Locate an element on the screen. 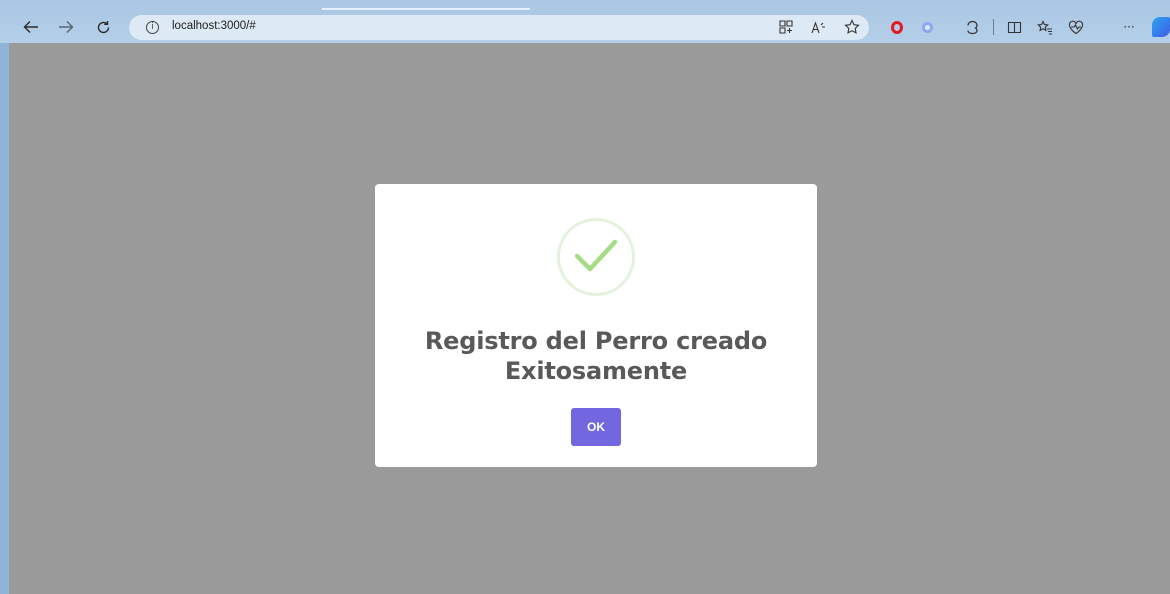 This screenshot has height=594, width=1170. apps-button is located at coordinates (786, 27).